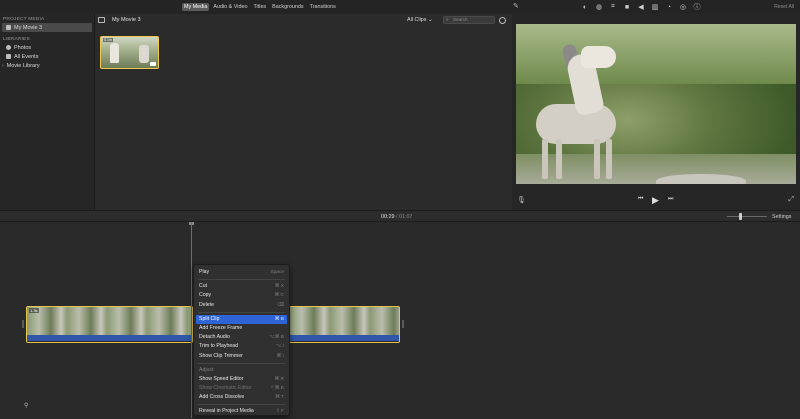  I want to click on previous-icon: ⏮, so click(640, 199).